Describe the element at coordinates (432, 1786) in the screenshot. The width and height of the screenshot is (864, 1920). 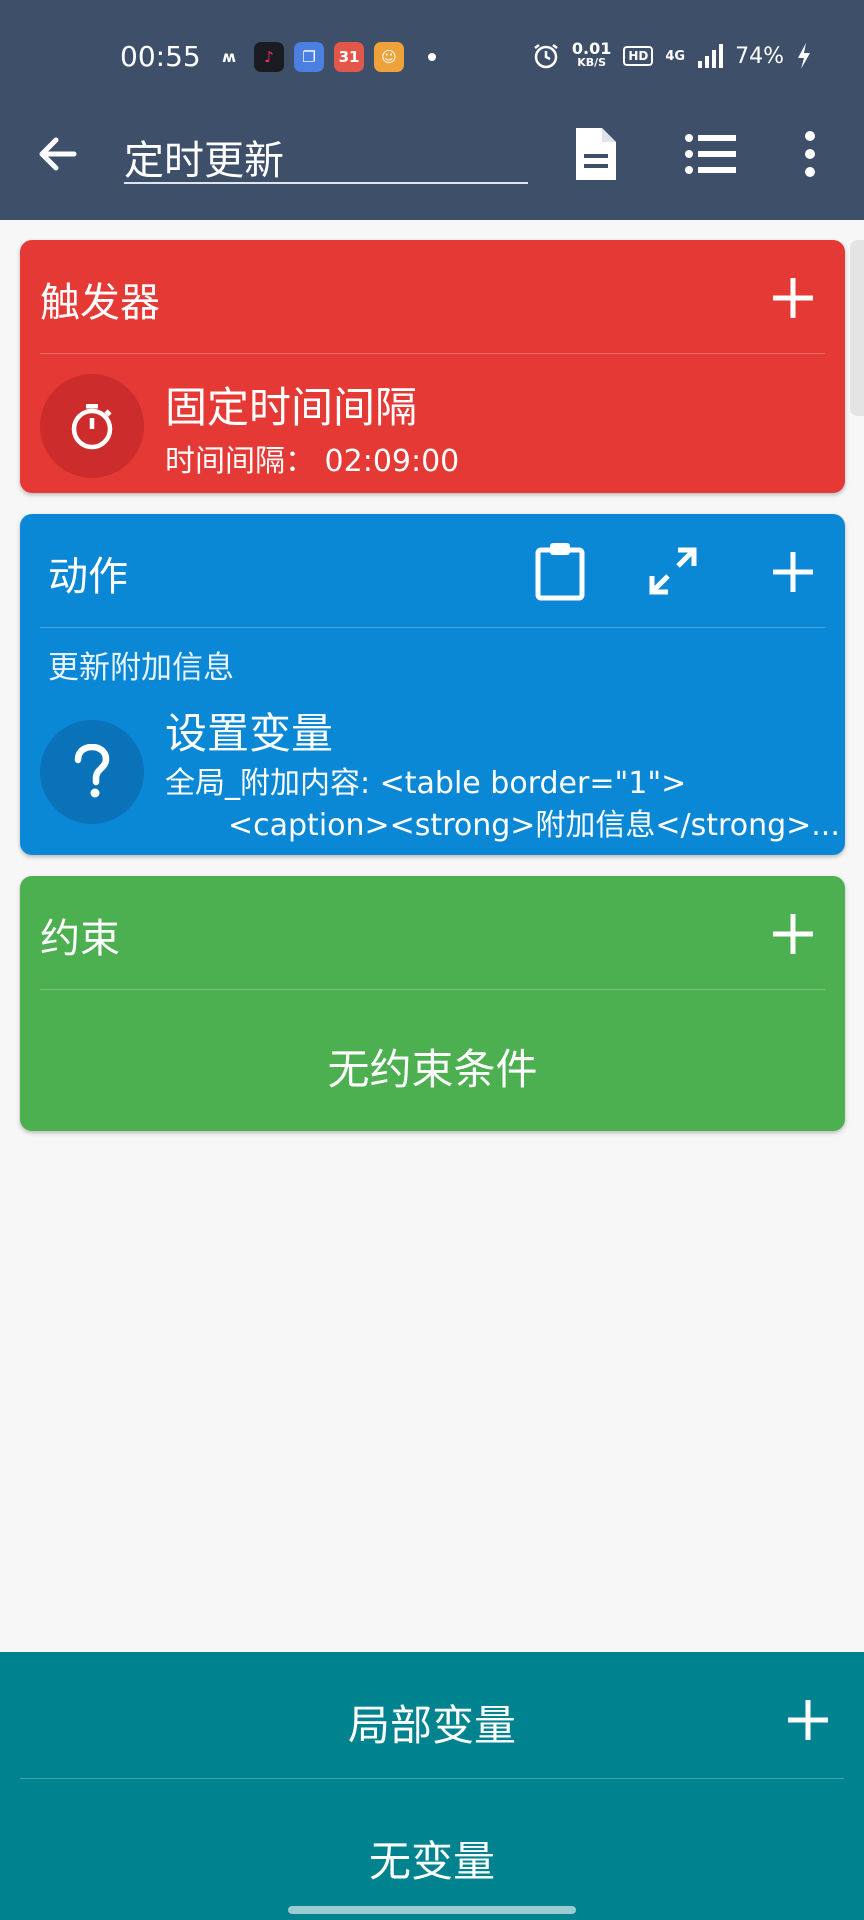
I see `local-variables-panel: 局部变量 无变量` at that location.